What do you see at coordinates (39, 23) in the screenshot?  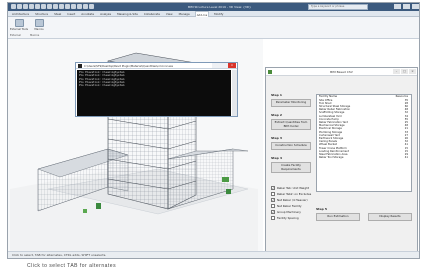 I see `macros-icon` at bounding box center [39, 23].